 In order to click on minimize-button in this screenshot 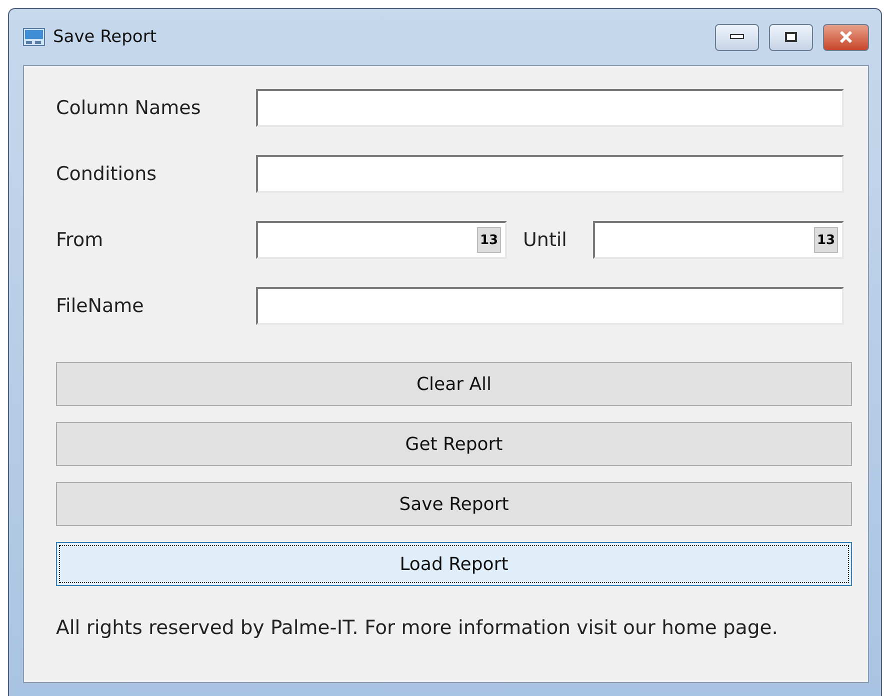, I will do `click(737, 37)`.